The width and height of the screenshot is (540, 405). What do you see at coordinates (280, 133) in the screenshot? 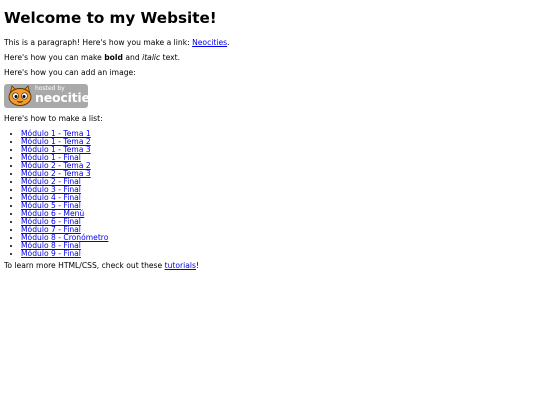
I see `list-item: Módulo 1 - Tema 1` at bounding box center [280, 133].